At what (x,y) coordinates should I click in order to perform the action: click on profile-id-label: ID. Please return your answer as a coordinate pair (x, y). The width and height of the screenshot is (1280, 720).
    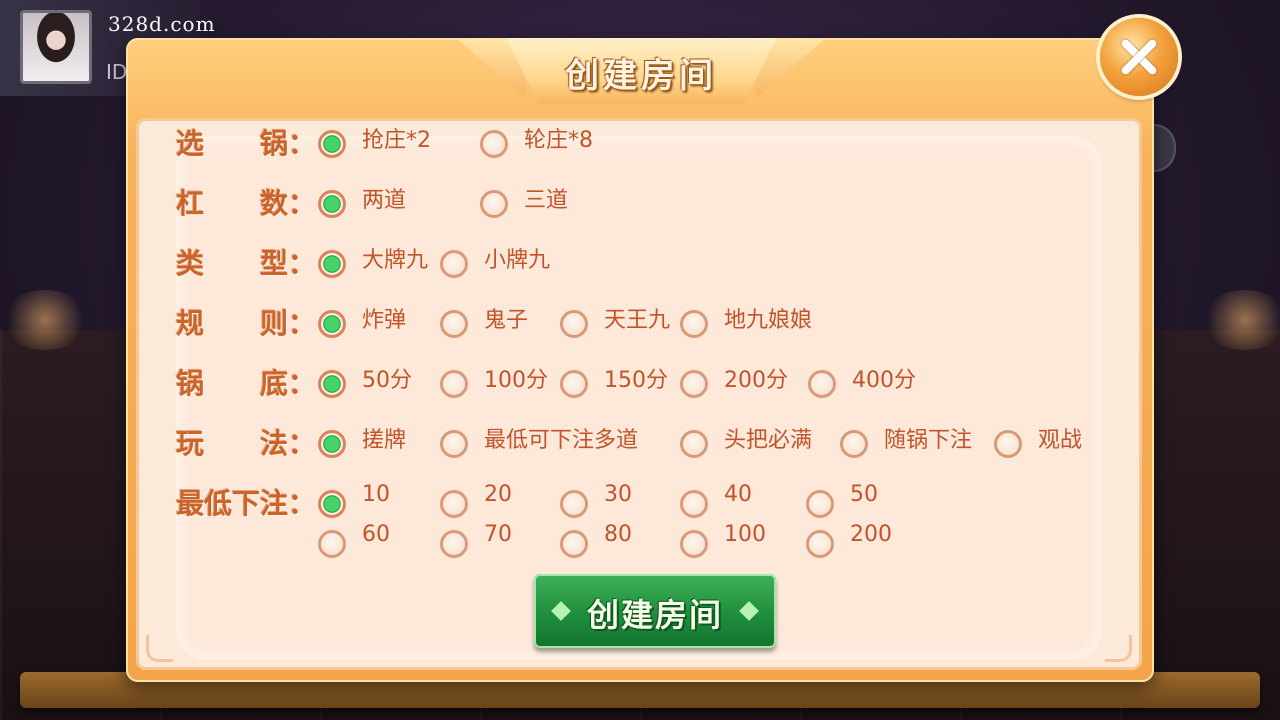
    Looking at the image, I should click on (117, 72).